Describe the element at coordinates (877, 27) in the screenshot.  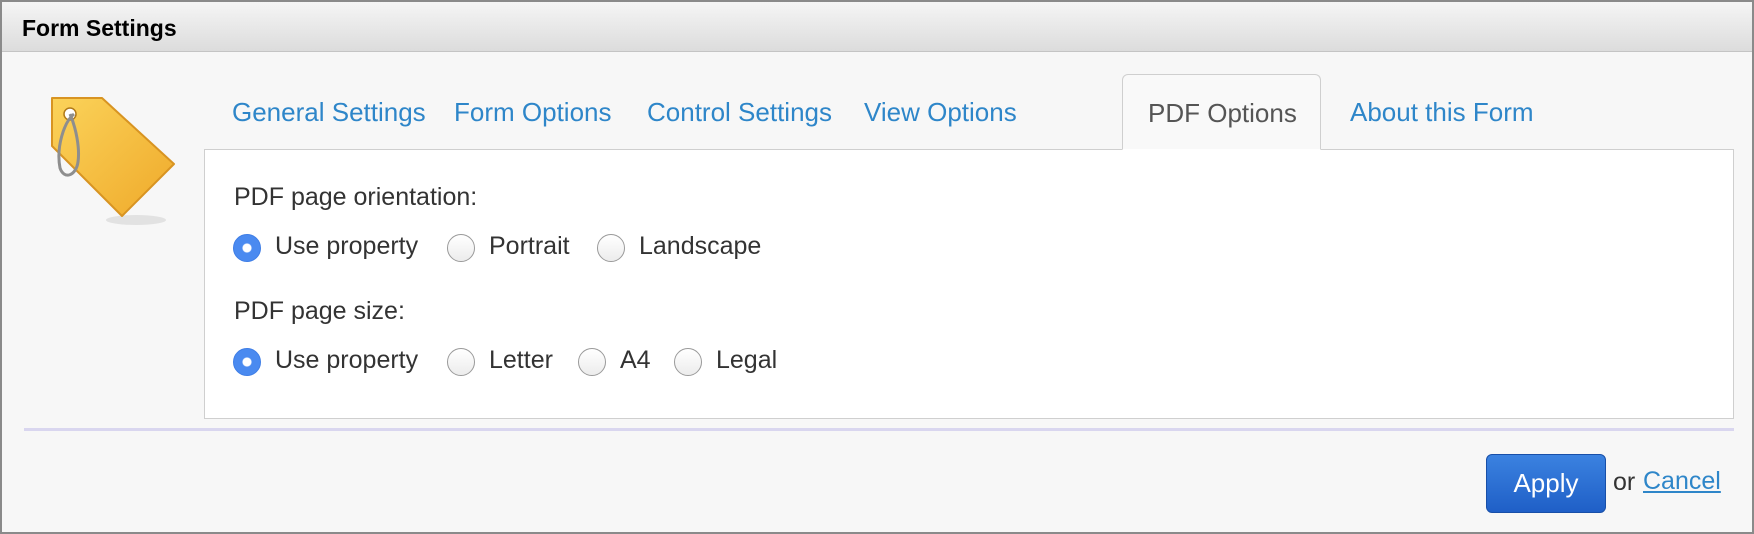
I see `title-bar: Form Settings` at that location.